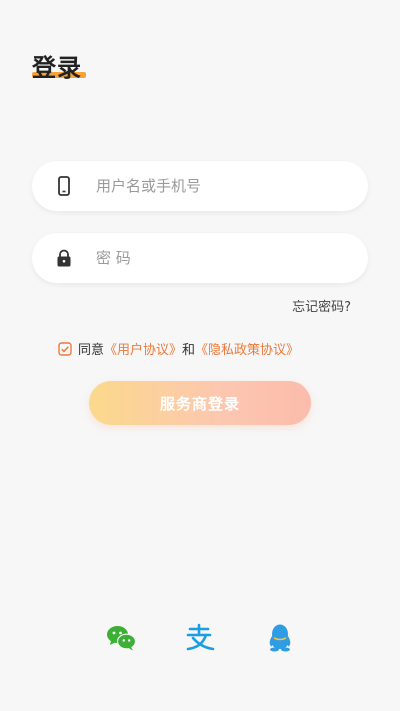 The height and width of the screenshot is (711, 400). I want to click on password-input, so click(221, 258).